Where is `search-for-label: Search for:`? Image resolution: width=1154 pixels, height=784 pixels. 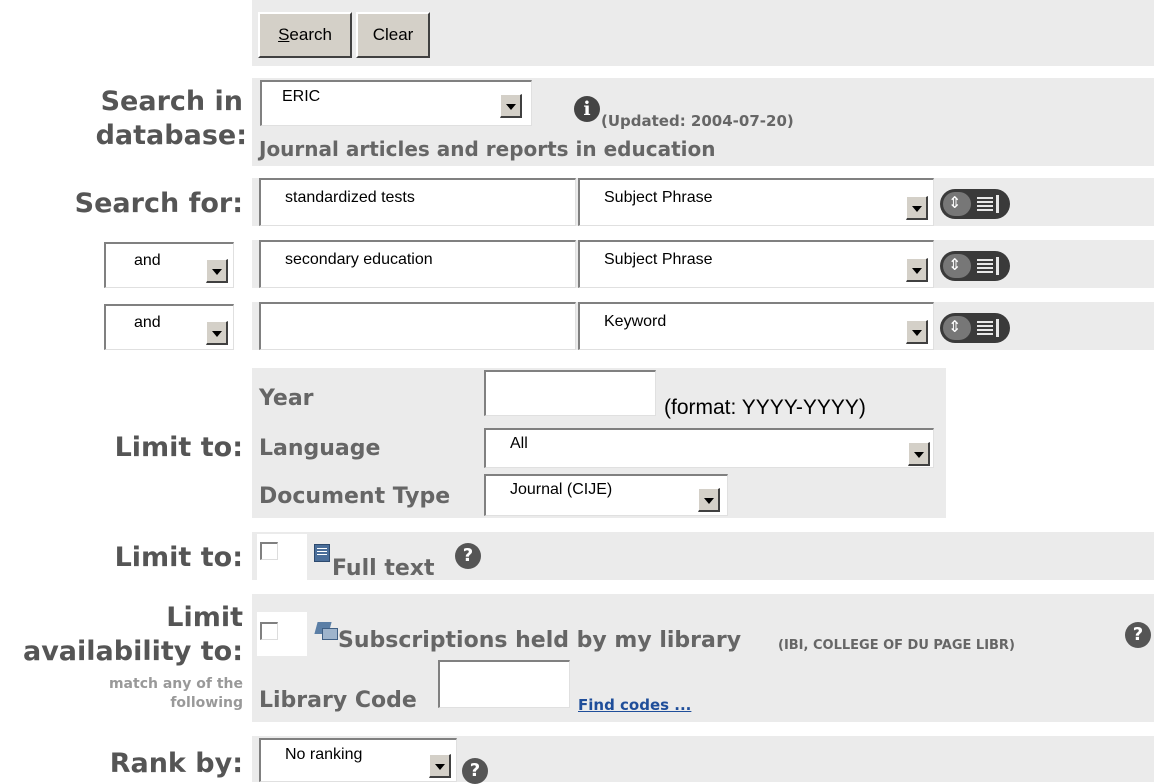
search-for-label: Search for: is located at coordinates (158, 203).